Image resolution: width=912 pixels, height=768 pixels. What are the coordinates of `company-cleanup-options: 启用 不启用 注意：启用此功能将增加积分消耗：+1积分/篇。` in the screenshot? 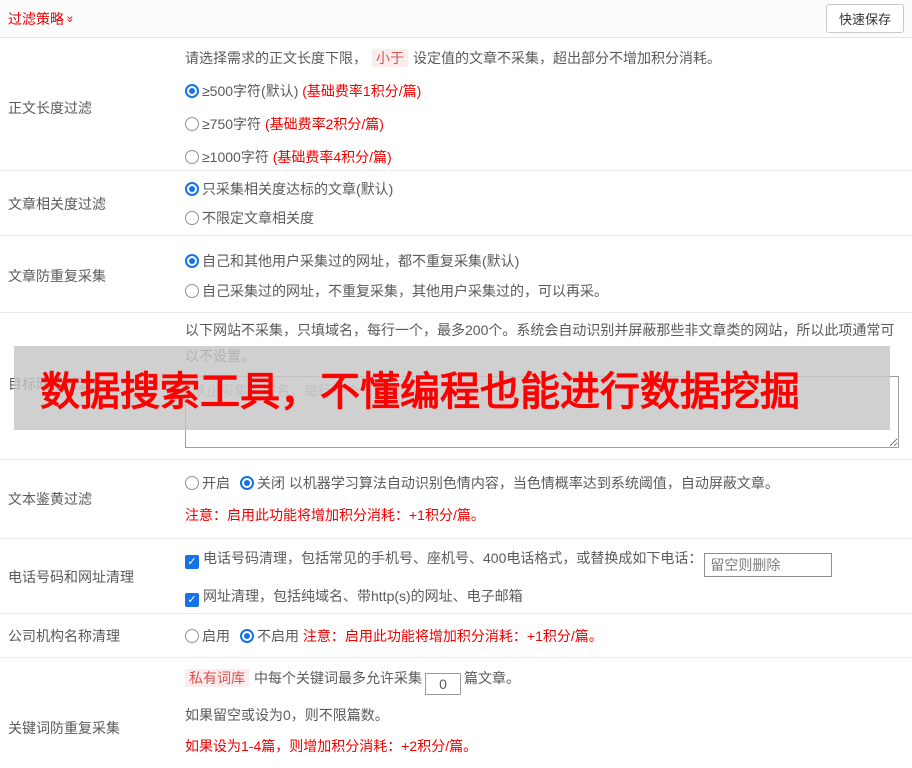 It's located at (542, 636).